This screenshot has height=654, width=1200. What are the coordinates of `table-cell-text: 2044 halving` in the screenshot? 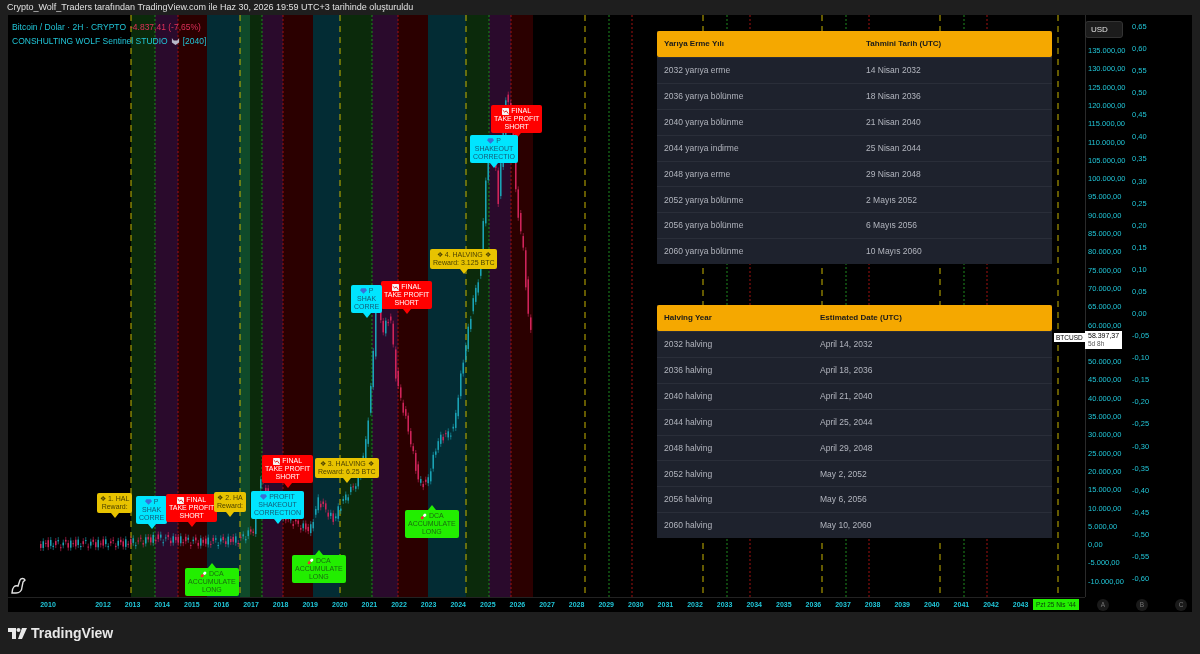 It's located at (688, 422).